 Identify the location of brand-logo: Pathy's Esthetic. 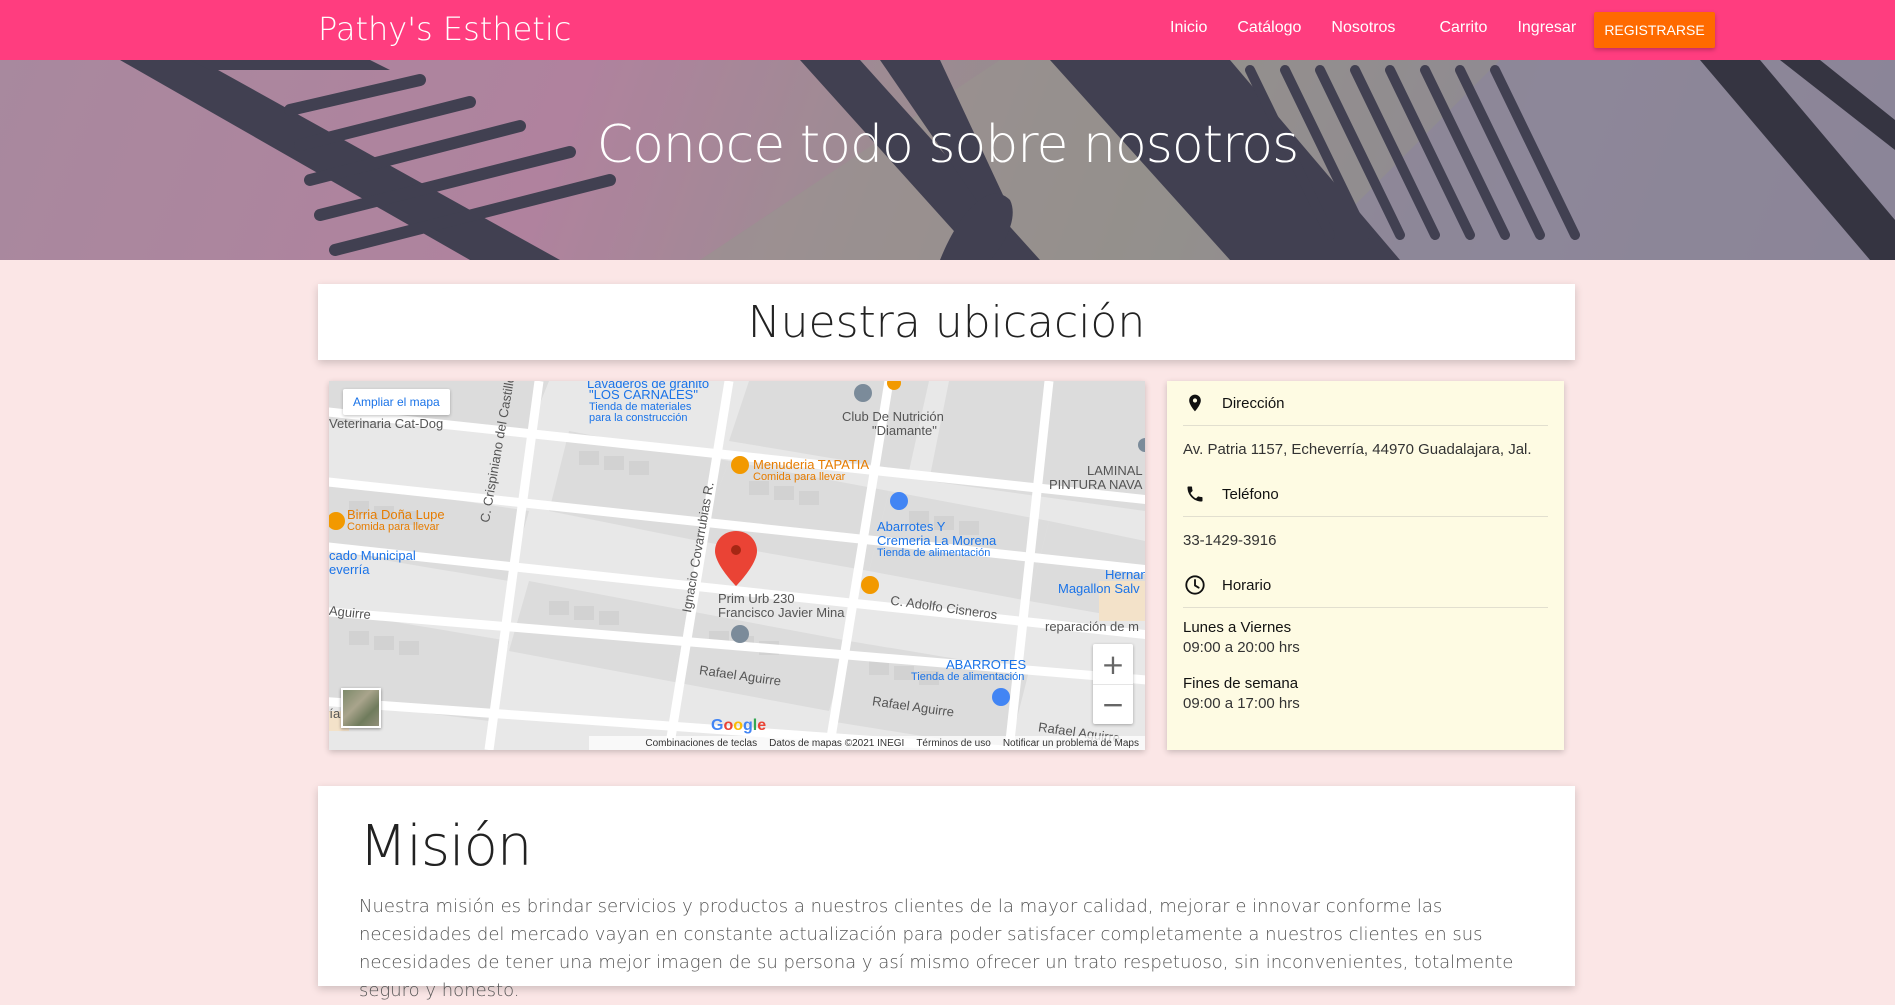
(444, 29).